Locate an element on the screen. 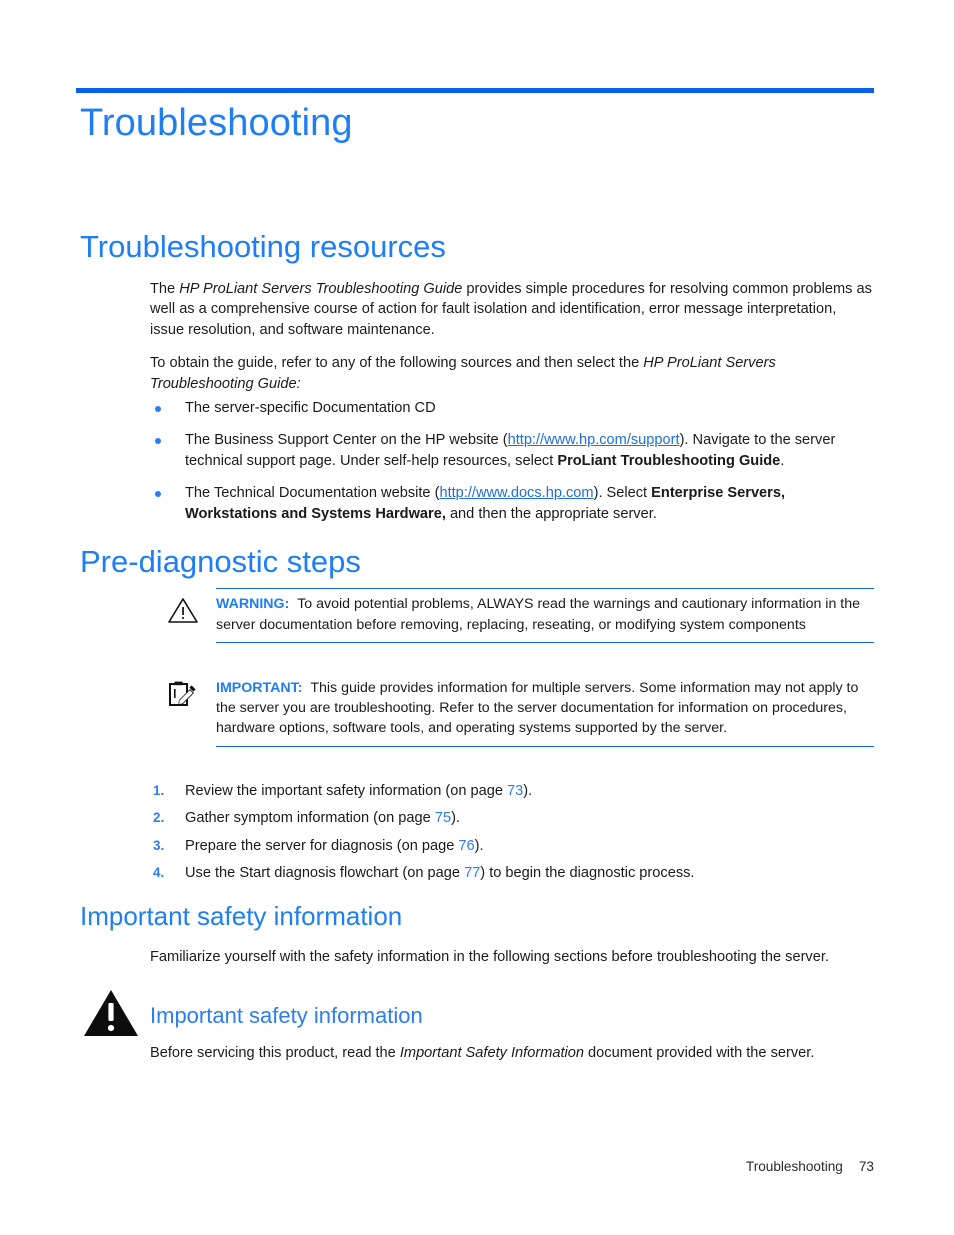  page-footer: Troubleshooting 73 is located at coordinates (810, 1166).